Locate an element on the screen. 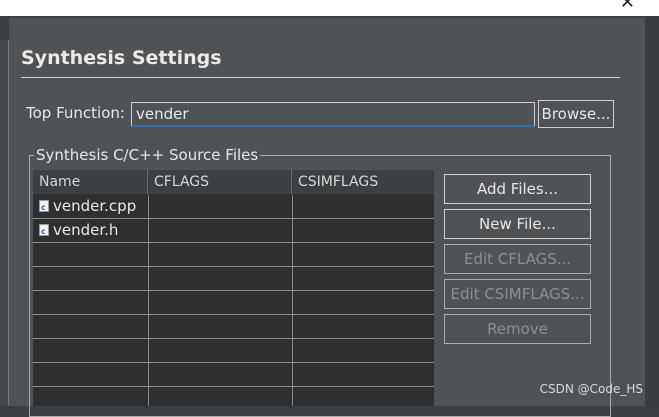  top-function-label: Top Function: is located at coordinates (75, 113).